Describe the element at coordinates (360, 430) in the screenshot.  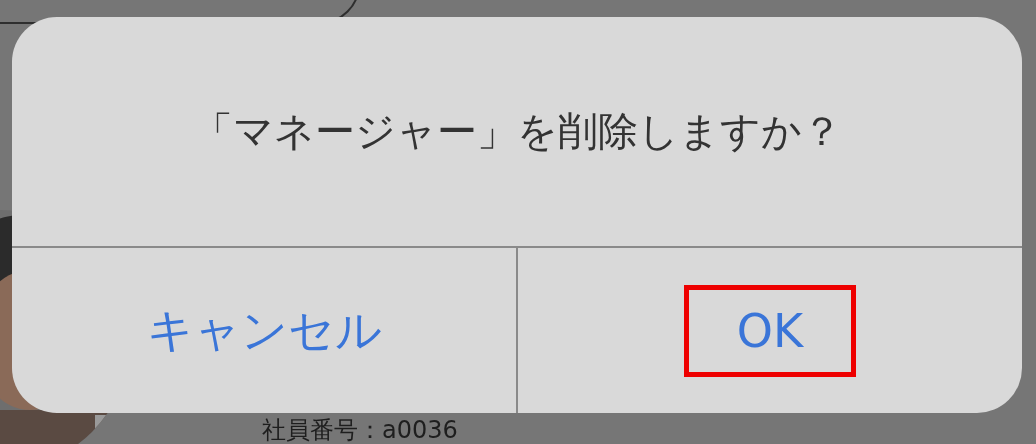
I see `employee-number: 社員番号：a0036` at that location.